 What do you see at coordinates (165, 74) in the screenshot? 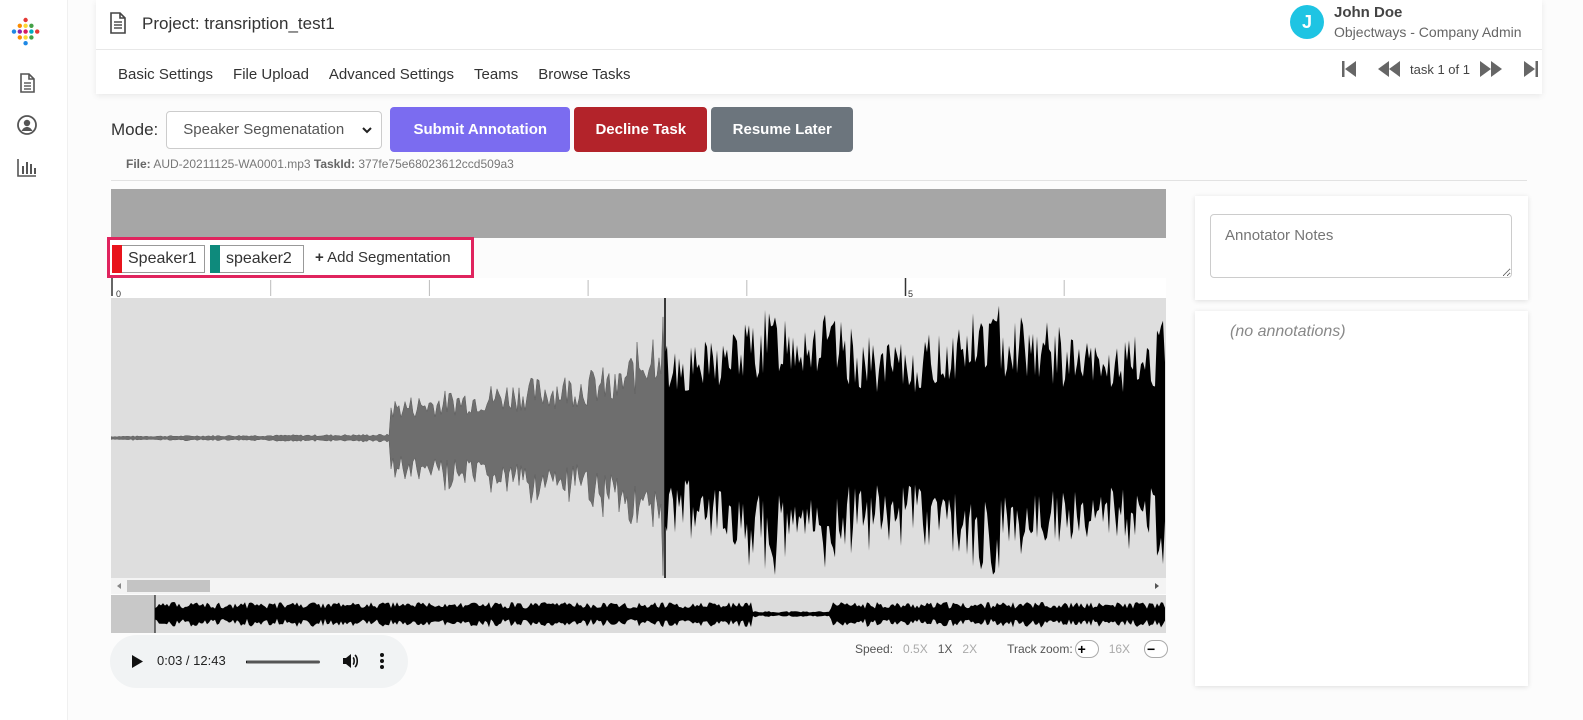
I see `nav-basic-settings: Basic Settings` at bounding box center [165, 74].